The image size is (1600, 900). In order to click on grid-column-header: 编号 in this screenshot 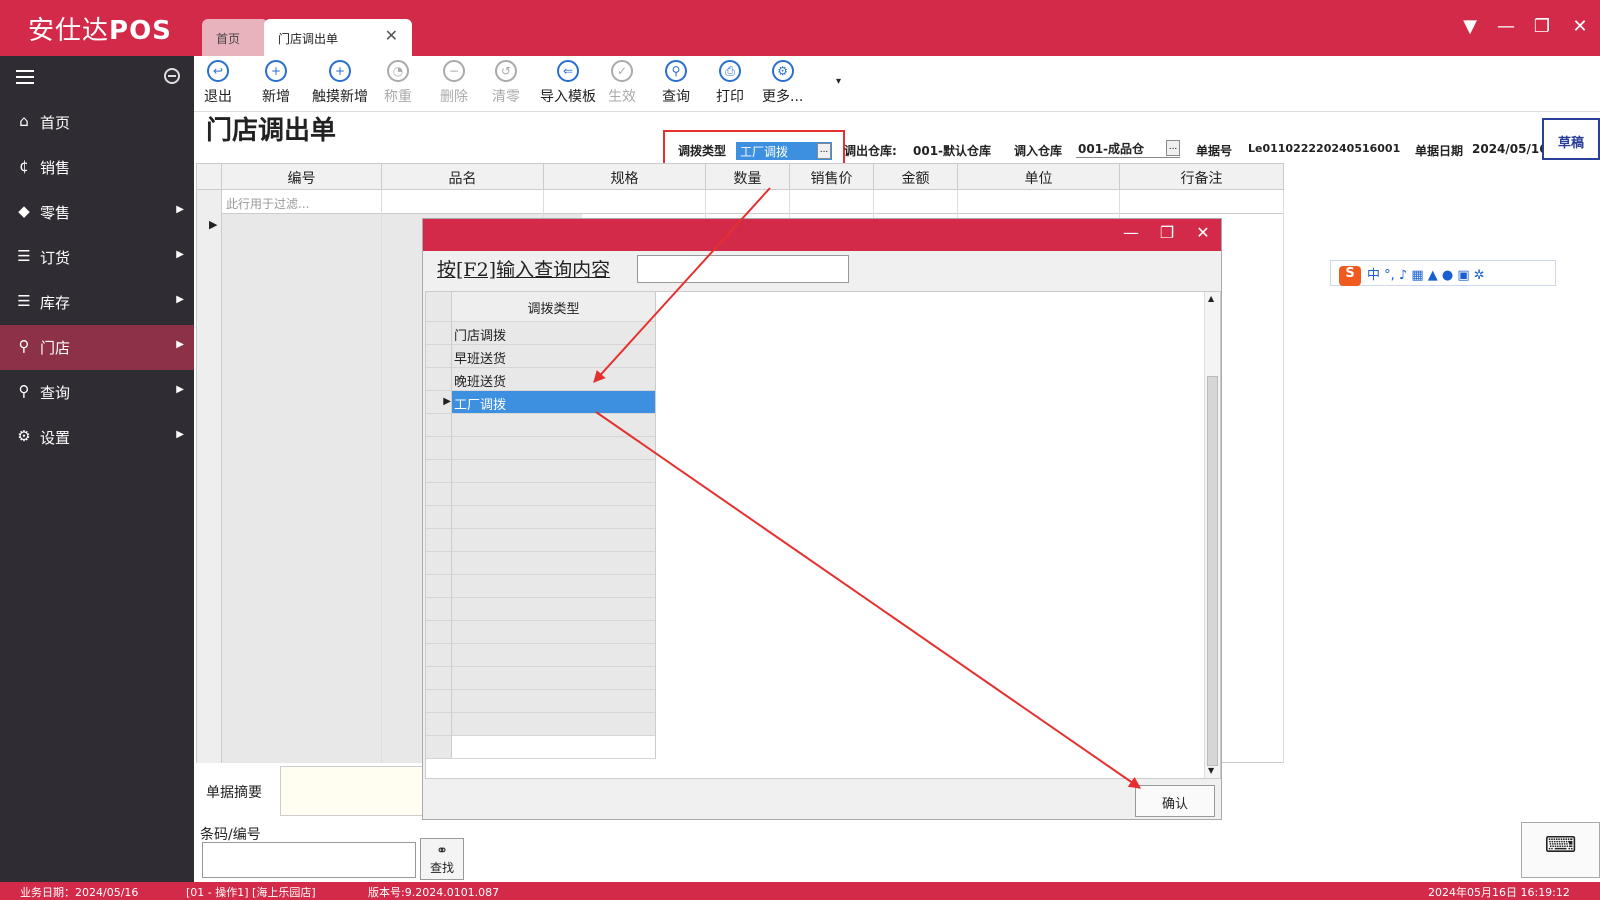, I will do `click(302, 177)`.